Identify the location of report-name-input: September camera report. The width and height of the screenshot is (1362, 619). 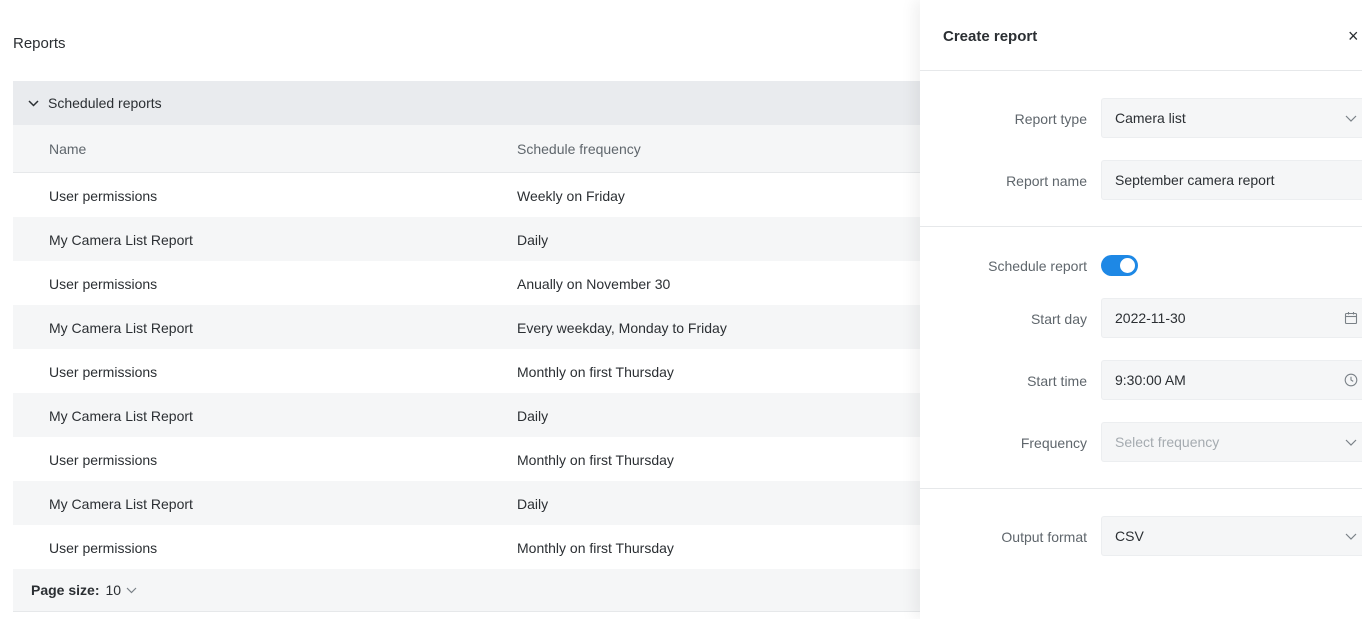
(1231, 180).